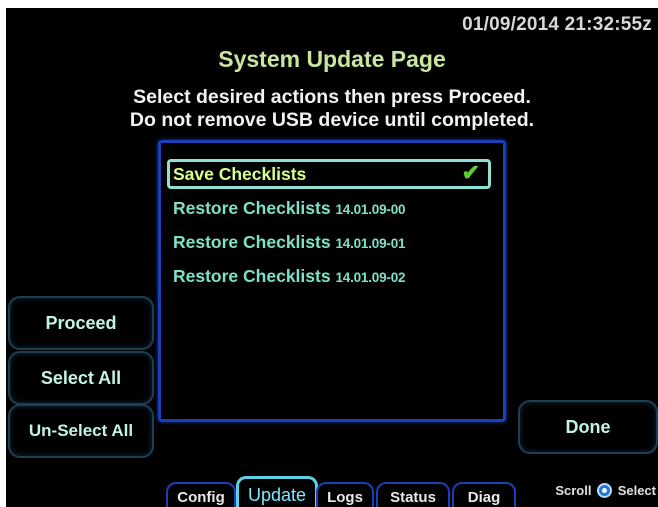 The height and width of the screenshot is (507, 658). Describe the element at coordinates (81, 323) in the screenshot. I see `proceed-button: Proceed` at that location.